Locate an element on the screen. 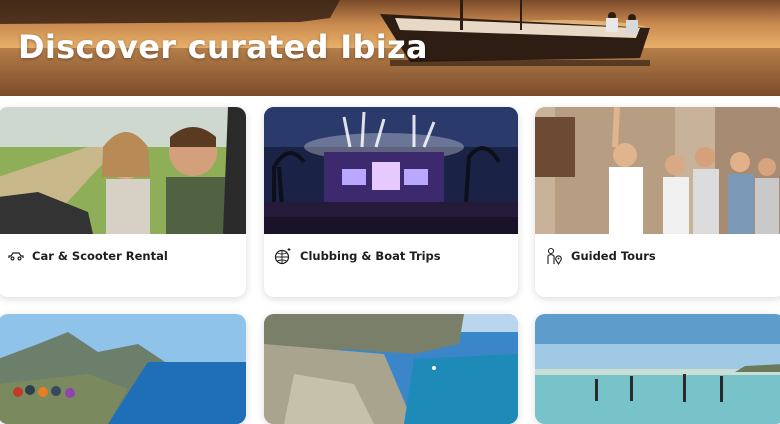 The width and height of the screenshot is (780, 424). card-label: Clubbing & Boat Trips is located at coordinates (370, 256).